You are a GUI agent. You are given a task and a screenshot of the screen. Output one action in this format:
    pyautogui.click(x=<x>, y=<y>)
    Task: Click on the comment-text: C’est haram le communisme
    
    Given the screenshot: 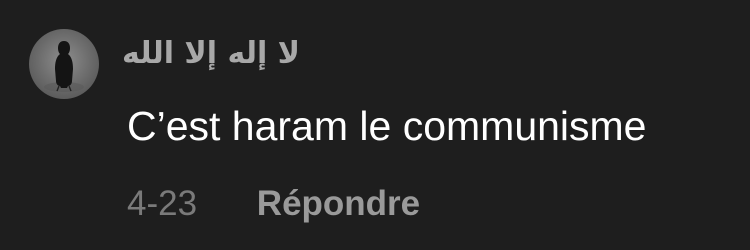 What is the action you would take?
    pyautogui.click(x=387, y=126)
    